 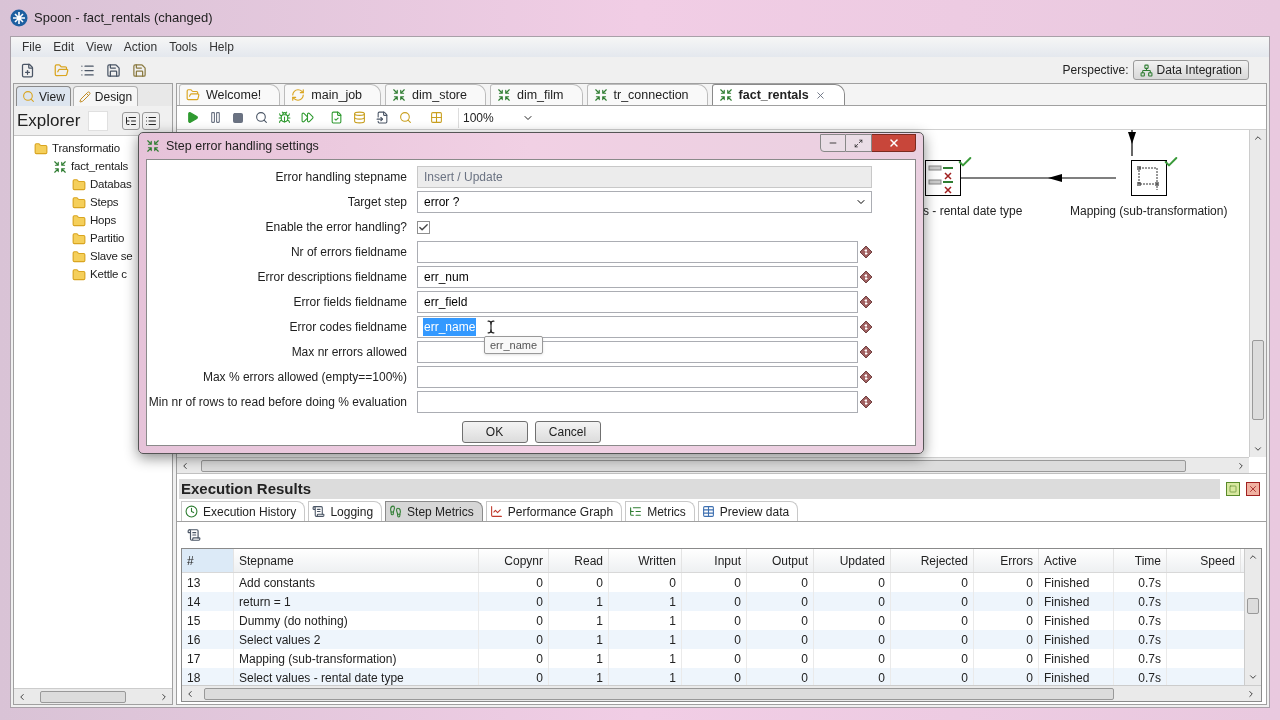 What do you see at coordinates (852, 560) in the screenshot?
I see `column-header: Updated` at bounding box center [852, 560].